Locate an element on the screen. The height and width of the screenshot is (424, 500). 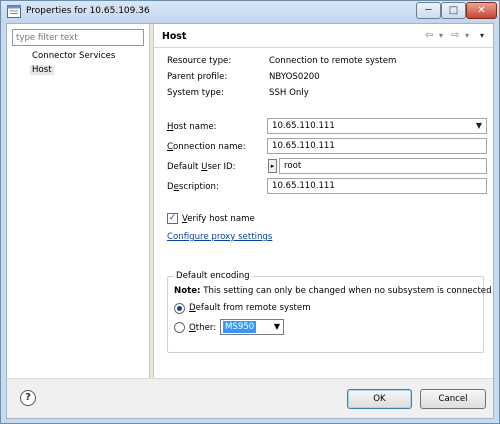
filter-input is located at coordinates (78, 37).